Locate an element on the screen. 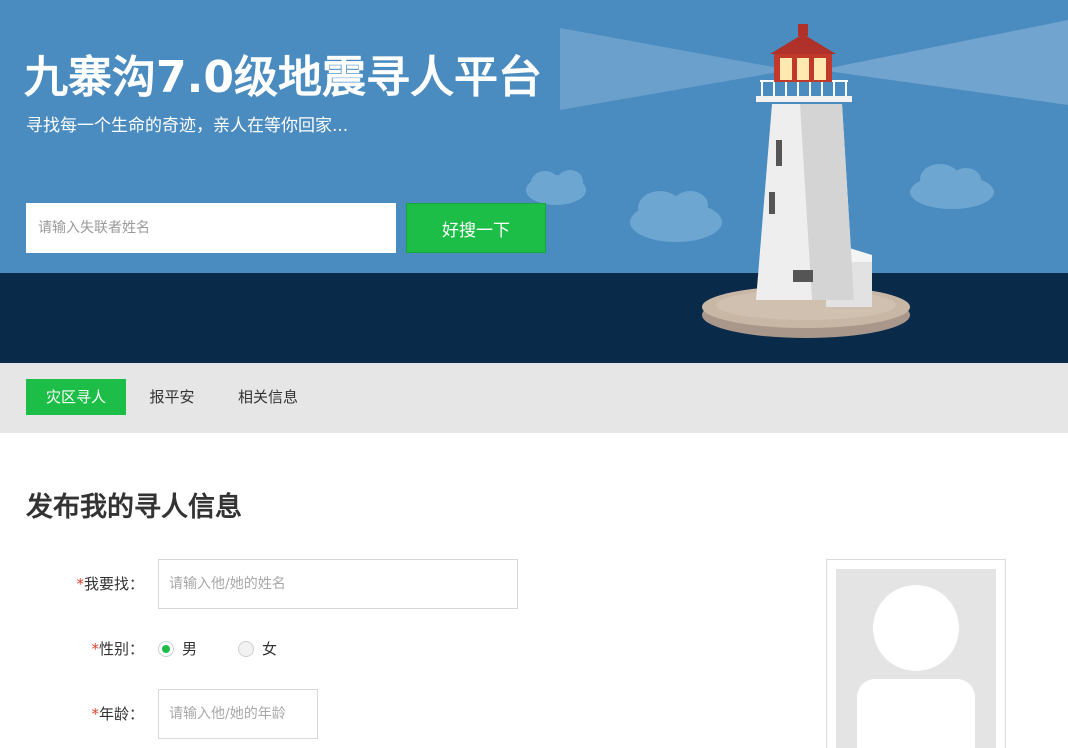 The height and width of the screenshot is (748, 1068). site-title: 九寨沟7.0级地震寻人平台 is located at coordinates (283, 77).